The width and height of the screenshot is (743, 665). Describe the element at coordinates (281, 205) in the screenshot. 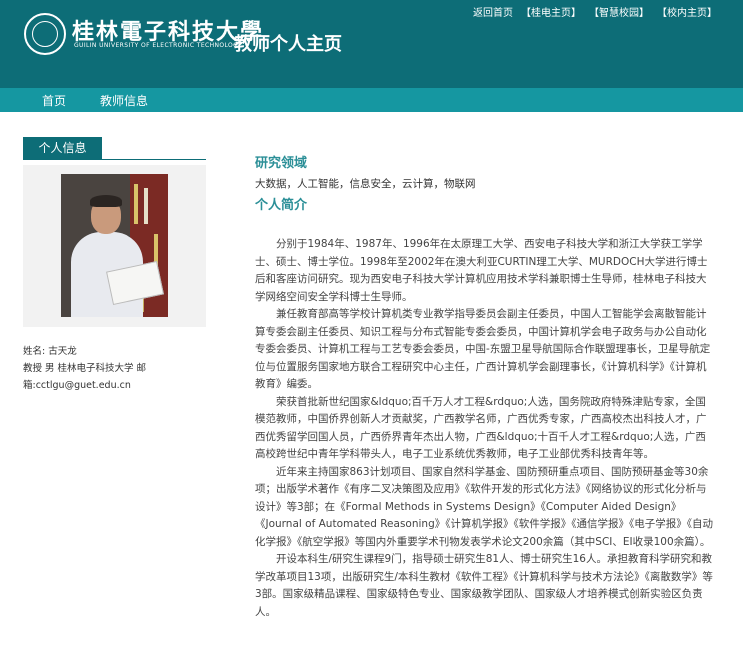

I see `profile-heading: 个人简介` at that location.